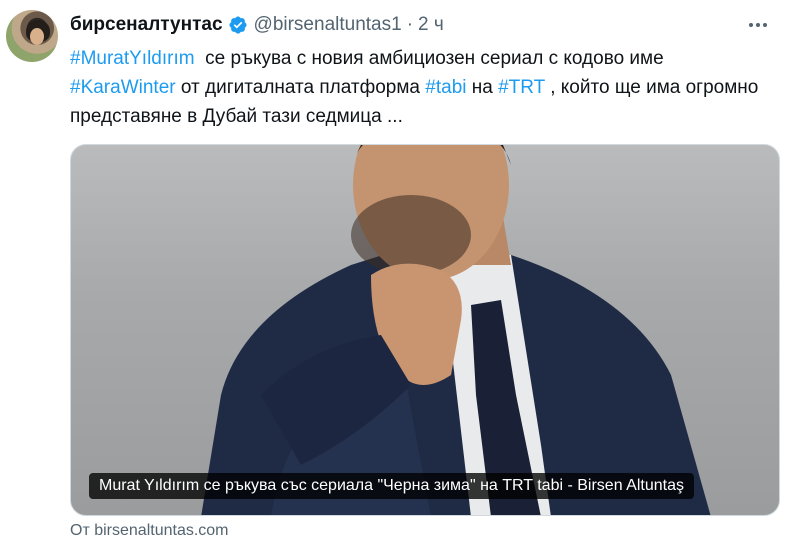  I want to click on more-options-icon, so click(758, 25).